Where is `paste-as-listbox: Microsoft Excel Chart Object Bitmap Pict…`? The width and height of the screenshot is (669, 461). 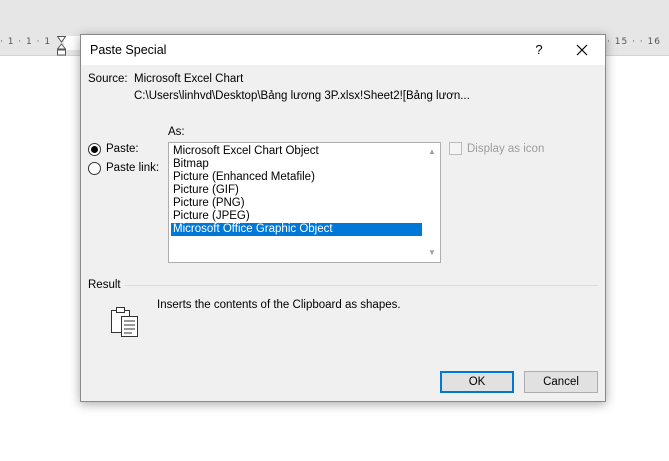 paste-as-listbox: Microsoft Excel Chart Object Bitmap Pict… is located at coordinates (304, 202).